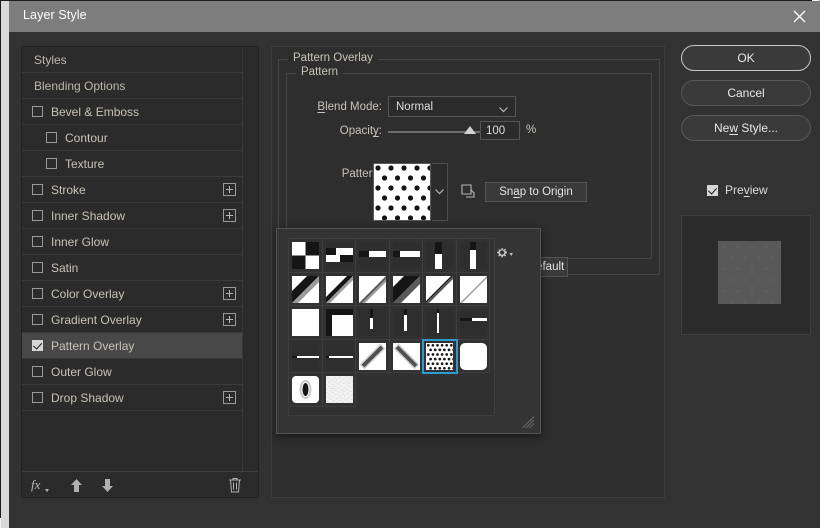 The width and height of the screenshot is (820, 528). I want to click on opacity-value: 100, so click(496, 130).